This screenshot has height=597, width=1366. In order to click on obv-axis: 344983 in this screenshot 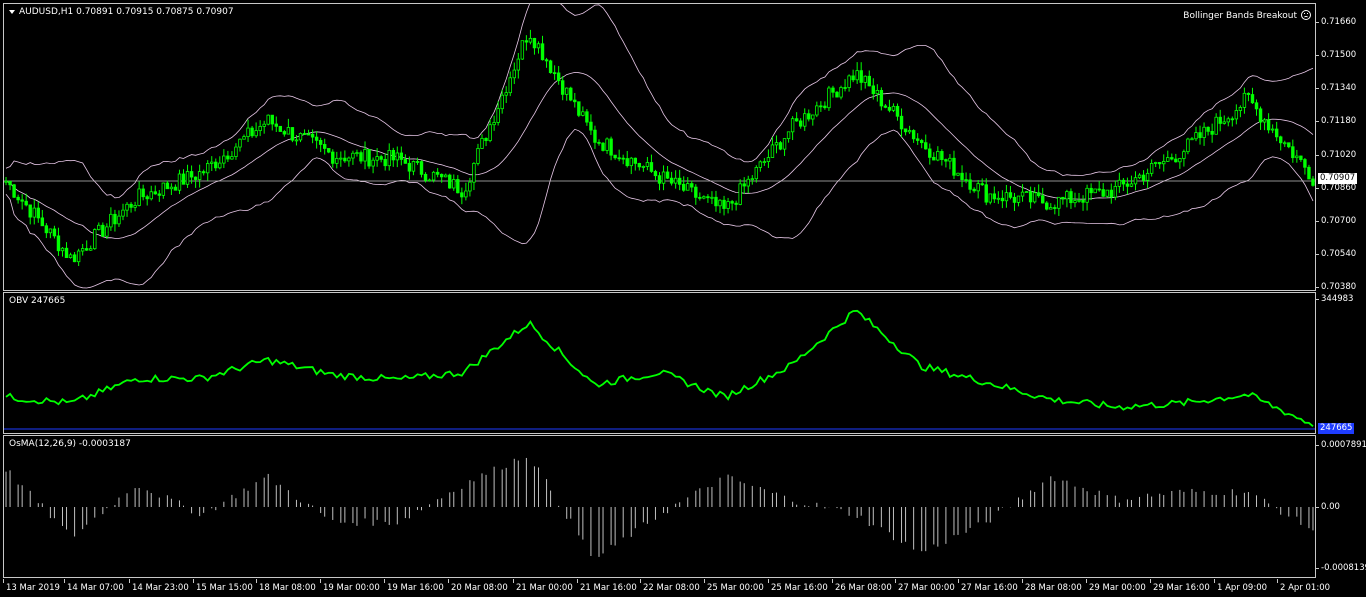, I will do `click(1340, 363)`.